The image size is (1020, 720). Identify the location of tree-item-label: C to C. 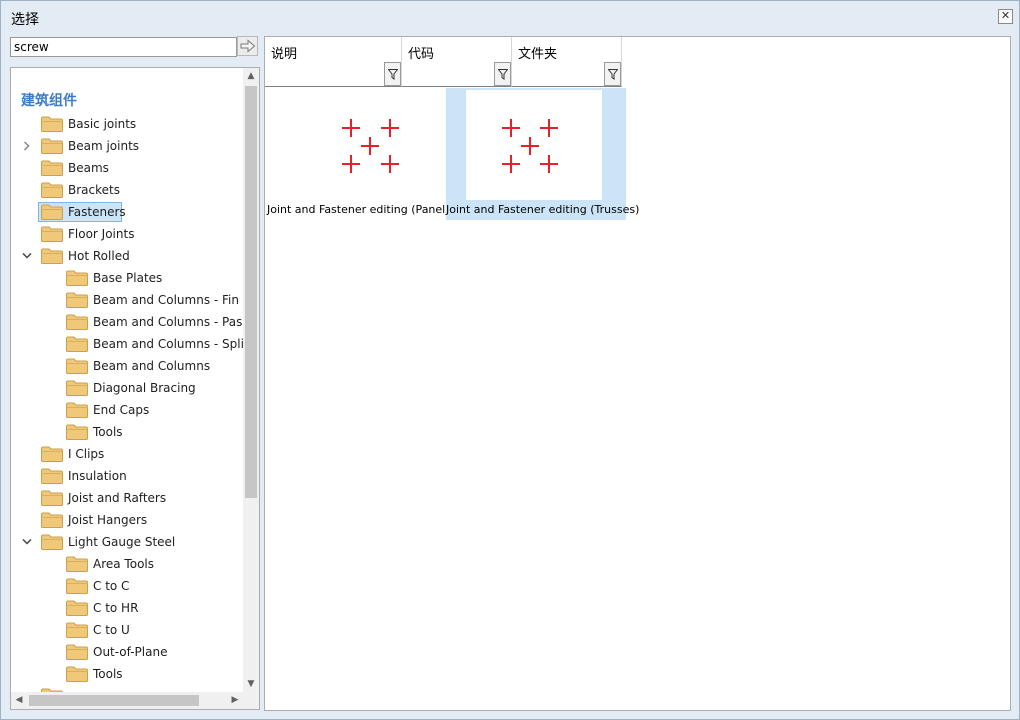
(111, 586).